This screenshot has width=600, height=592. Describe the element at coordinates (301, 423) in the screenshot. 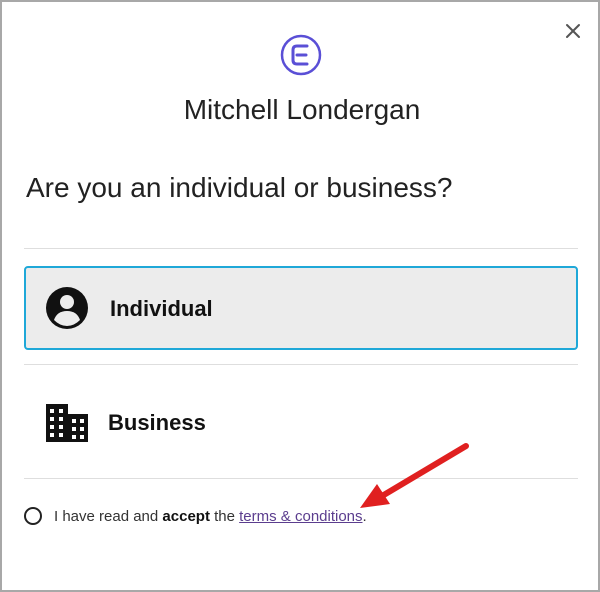

I see `option-business: Business` at that location.